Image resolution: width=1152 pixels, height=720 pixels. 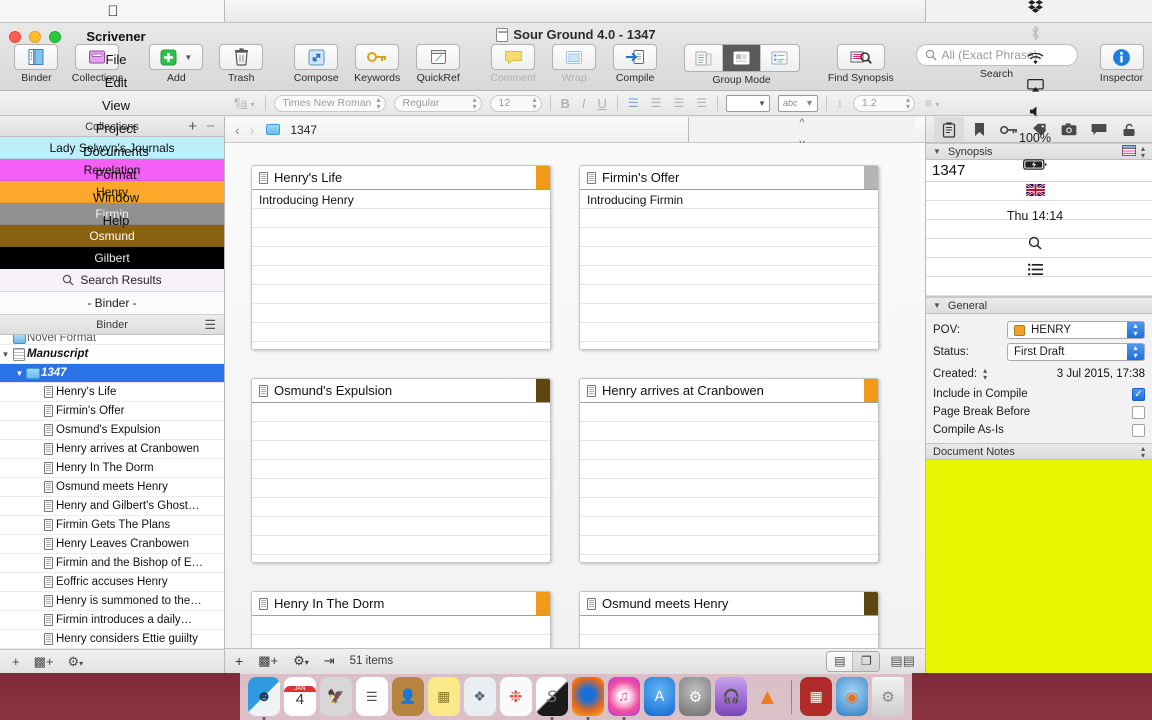 What do you see at coordinates (840, 661) in the screenshot?
I see `grid-view-icon: ▤` at bounding box center [840, 661].